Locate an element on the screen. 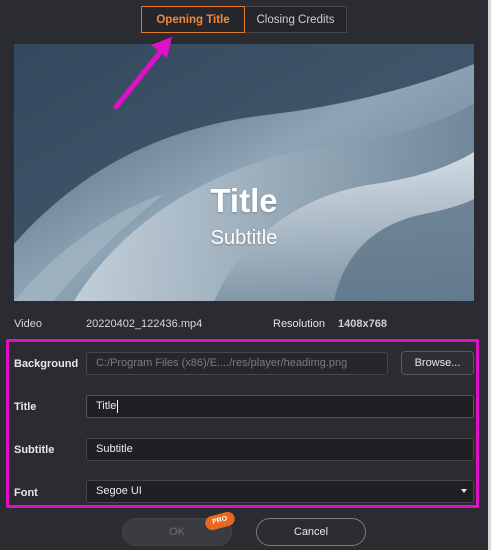 The image size is (491, 550). video-filename: 20220402_122436.mp4 is located at coordinates (144, 324).